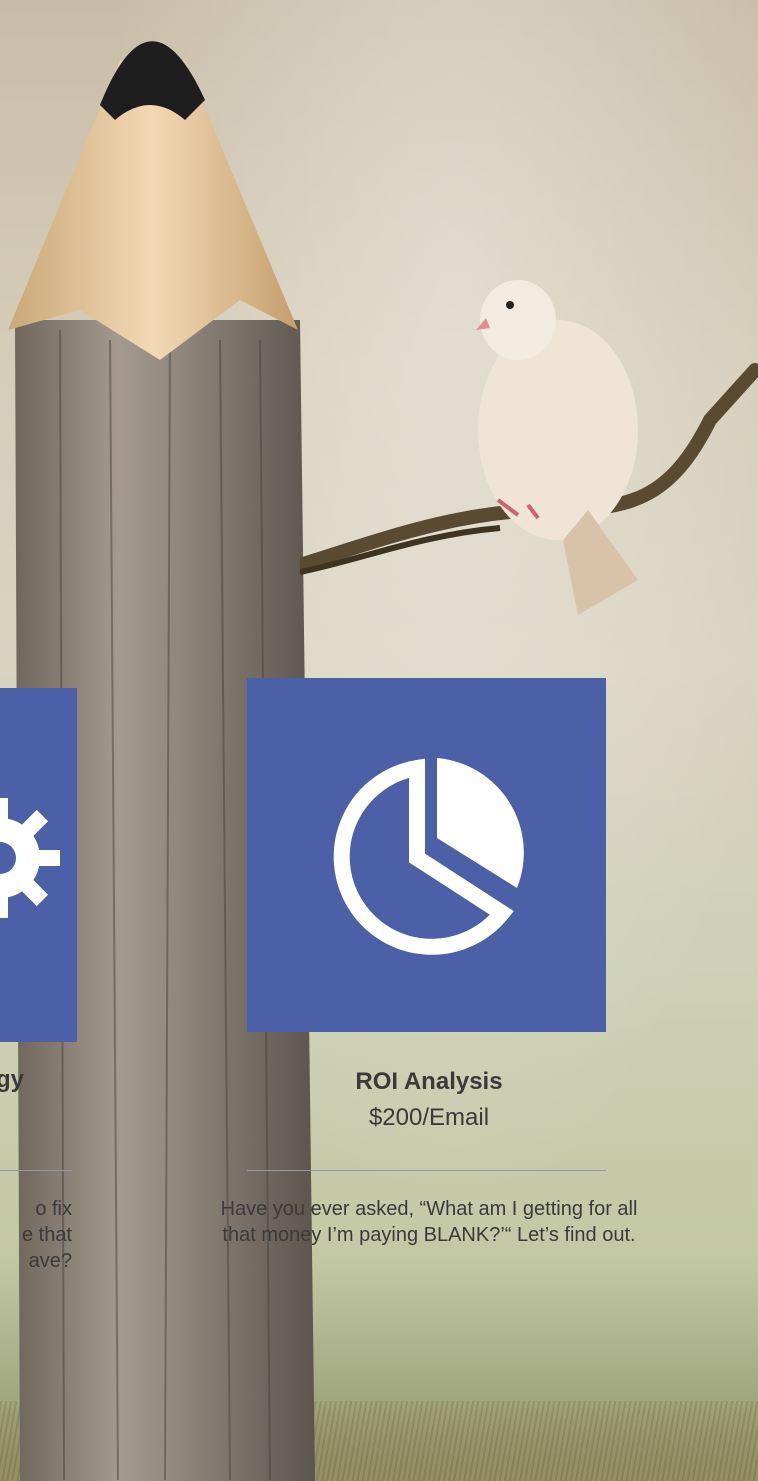 The width and height of the screenshot is (758, 1481). What do you see at coordinates (30, 858) in the screenshot?
I see `gear-icon` at bounding box center [30, 858].